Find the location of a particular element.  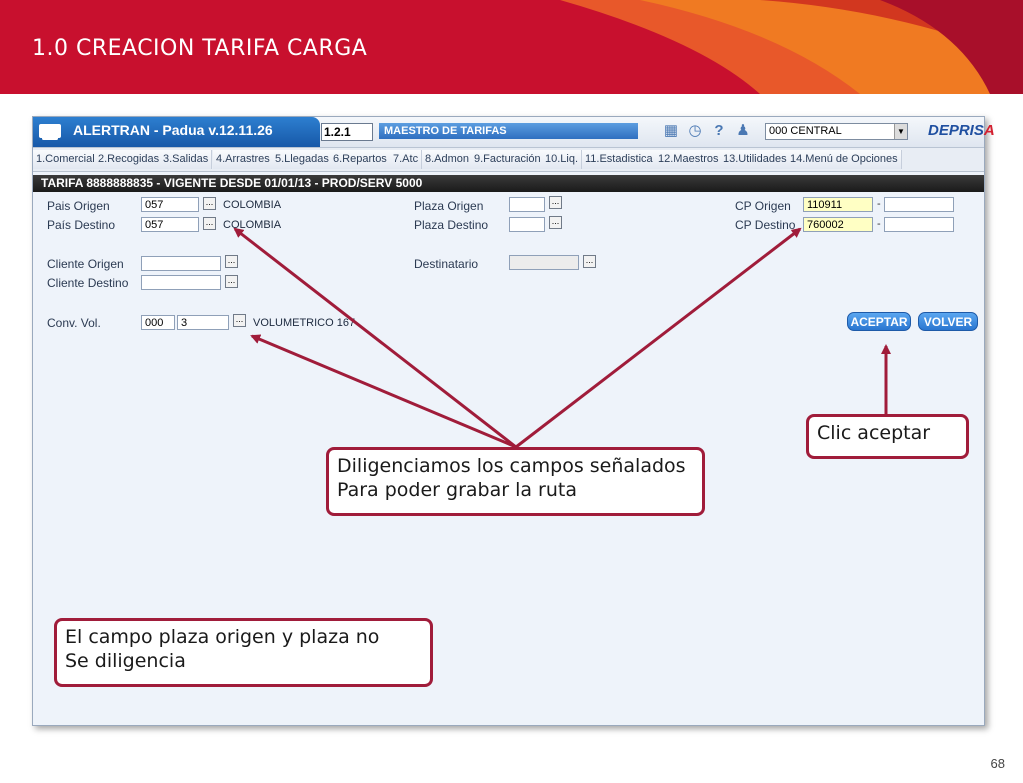

note-clic-aceptar-text: Clic aceptar is located at coordinates (874, 433).